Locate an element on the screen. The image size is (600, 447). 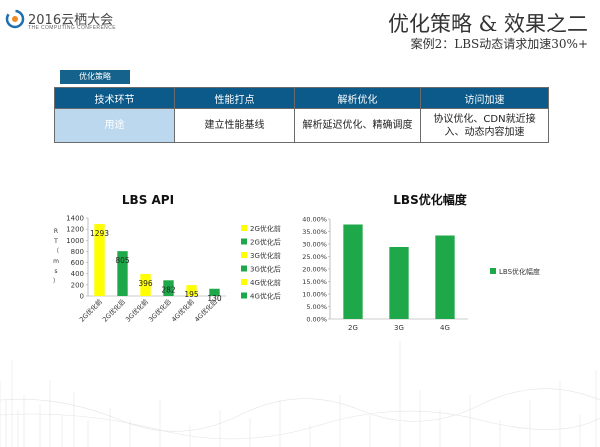
x-tick-label: 2G优化前 is located at coordinates (90, 310).